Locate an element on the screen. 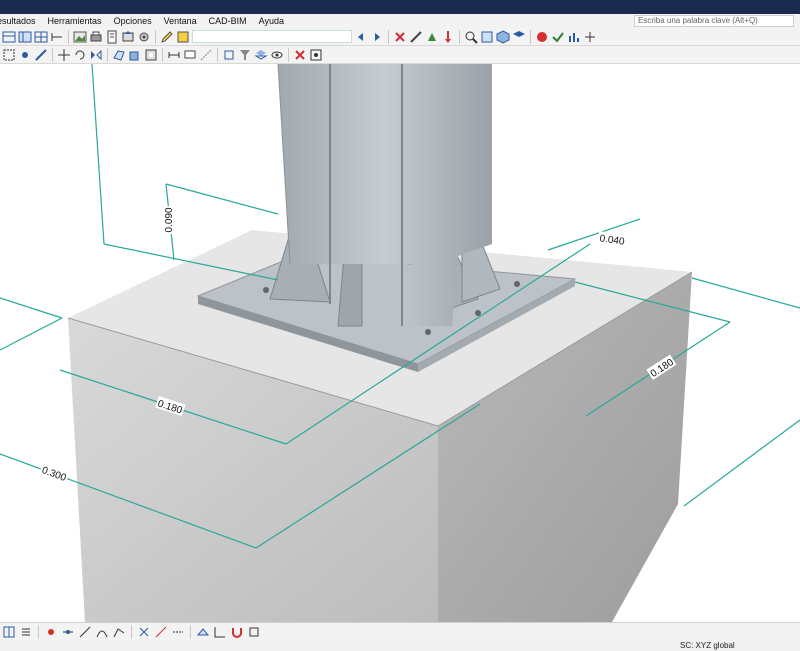  arc-icon is located at coordinates (102, 632).